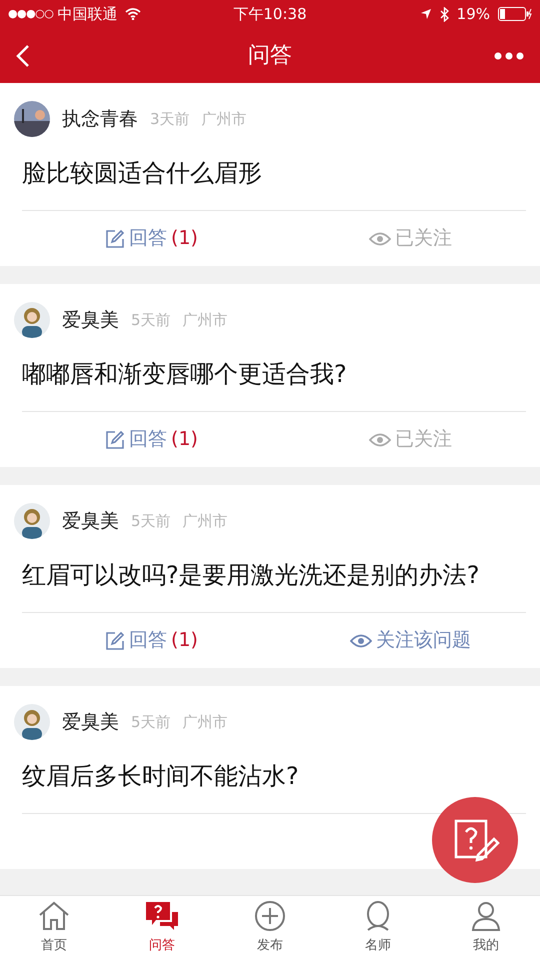  What do you see at coordinates (274, 384) in the screenshot?
I see `question-title: 嘟嘟唇和渐变唇哪个更适合我?` at bounding box center [274, 384].